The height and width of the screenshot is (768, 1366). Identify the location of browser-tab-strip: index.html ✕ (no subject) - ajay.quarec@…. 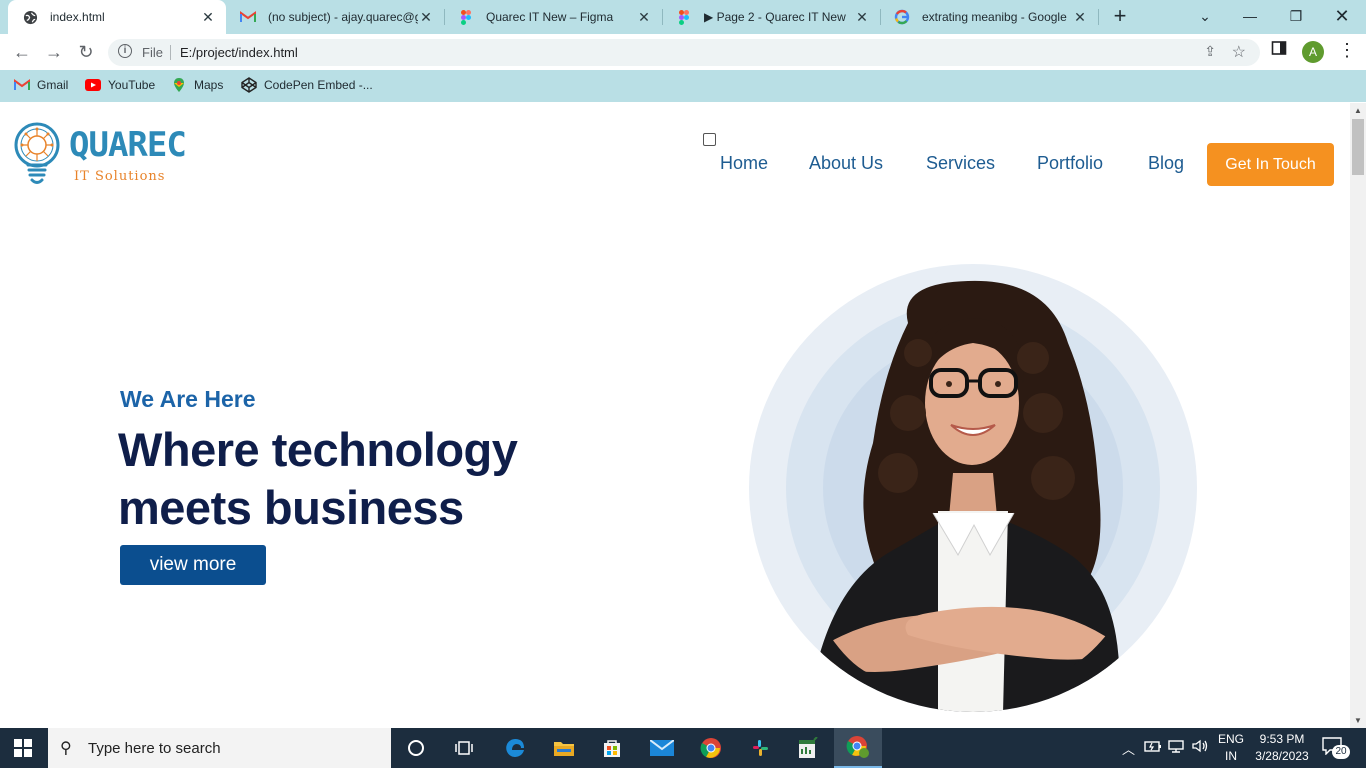
(683, 17).